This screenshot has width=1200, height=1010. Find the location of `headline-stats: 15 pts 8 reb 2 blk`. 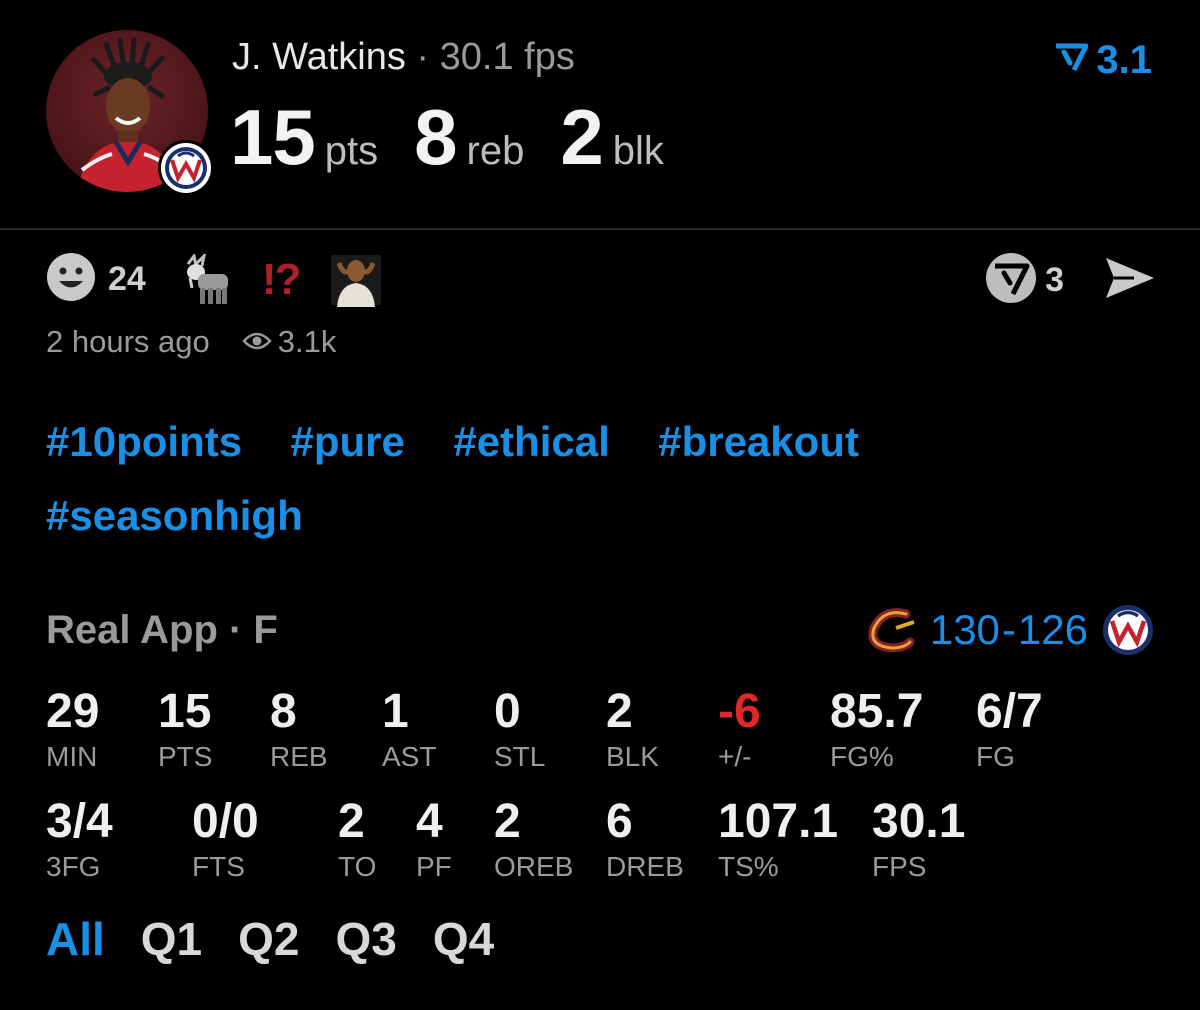

headline-stats: 15 pts 8 reb 2 blk is located at coordinates (465, 137).